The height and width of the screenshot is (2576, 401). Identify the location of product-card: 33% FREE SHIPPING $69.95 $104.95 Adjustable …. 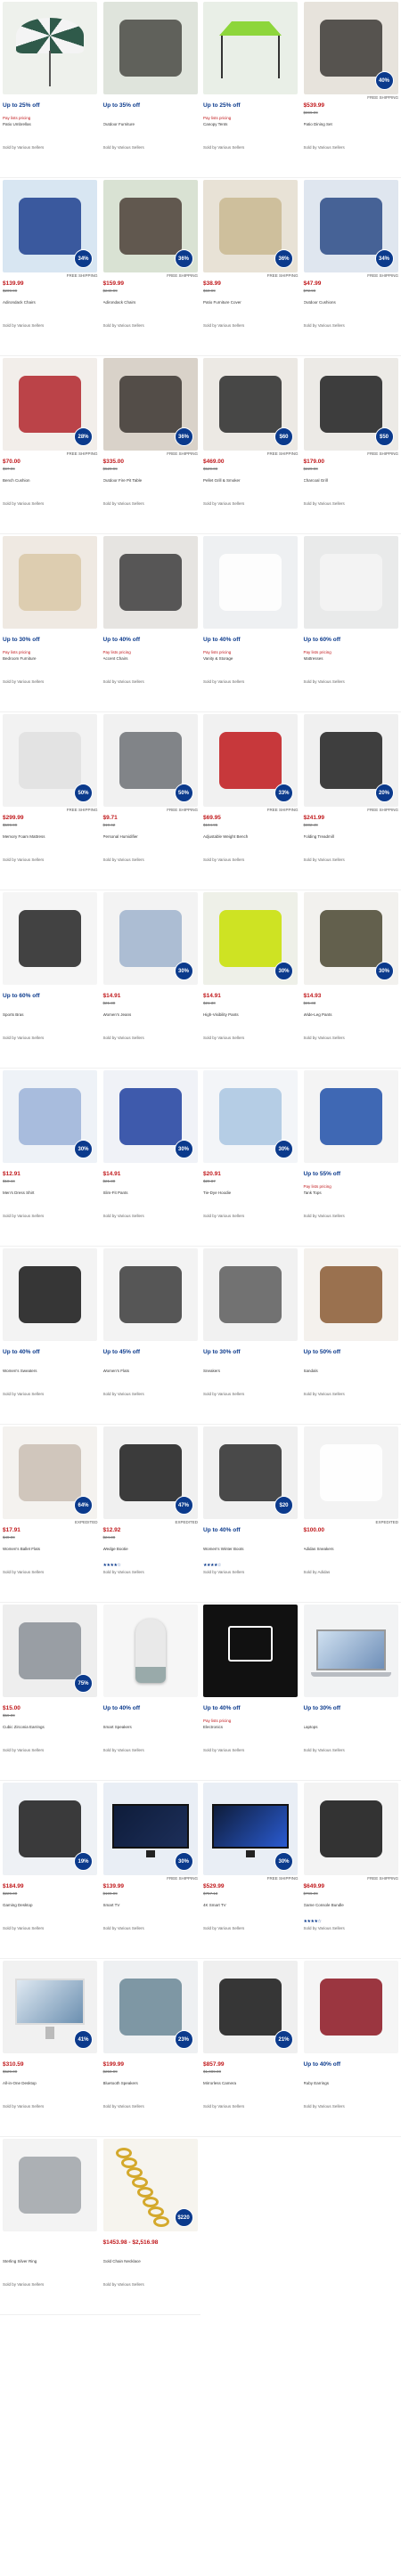
(251, 801).